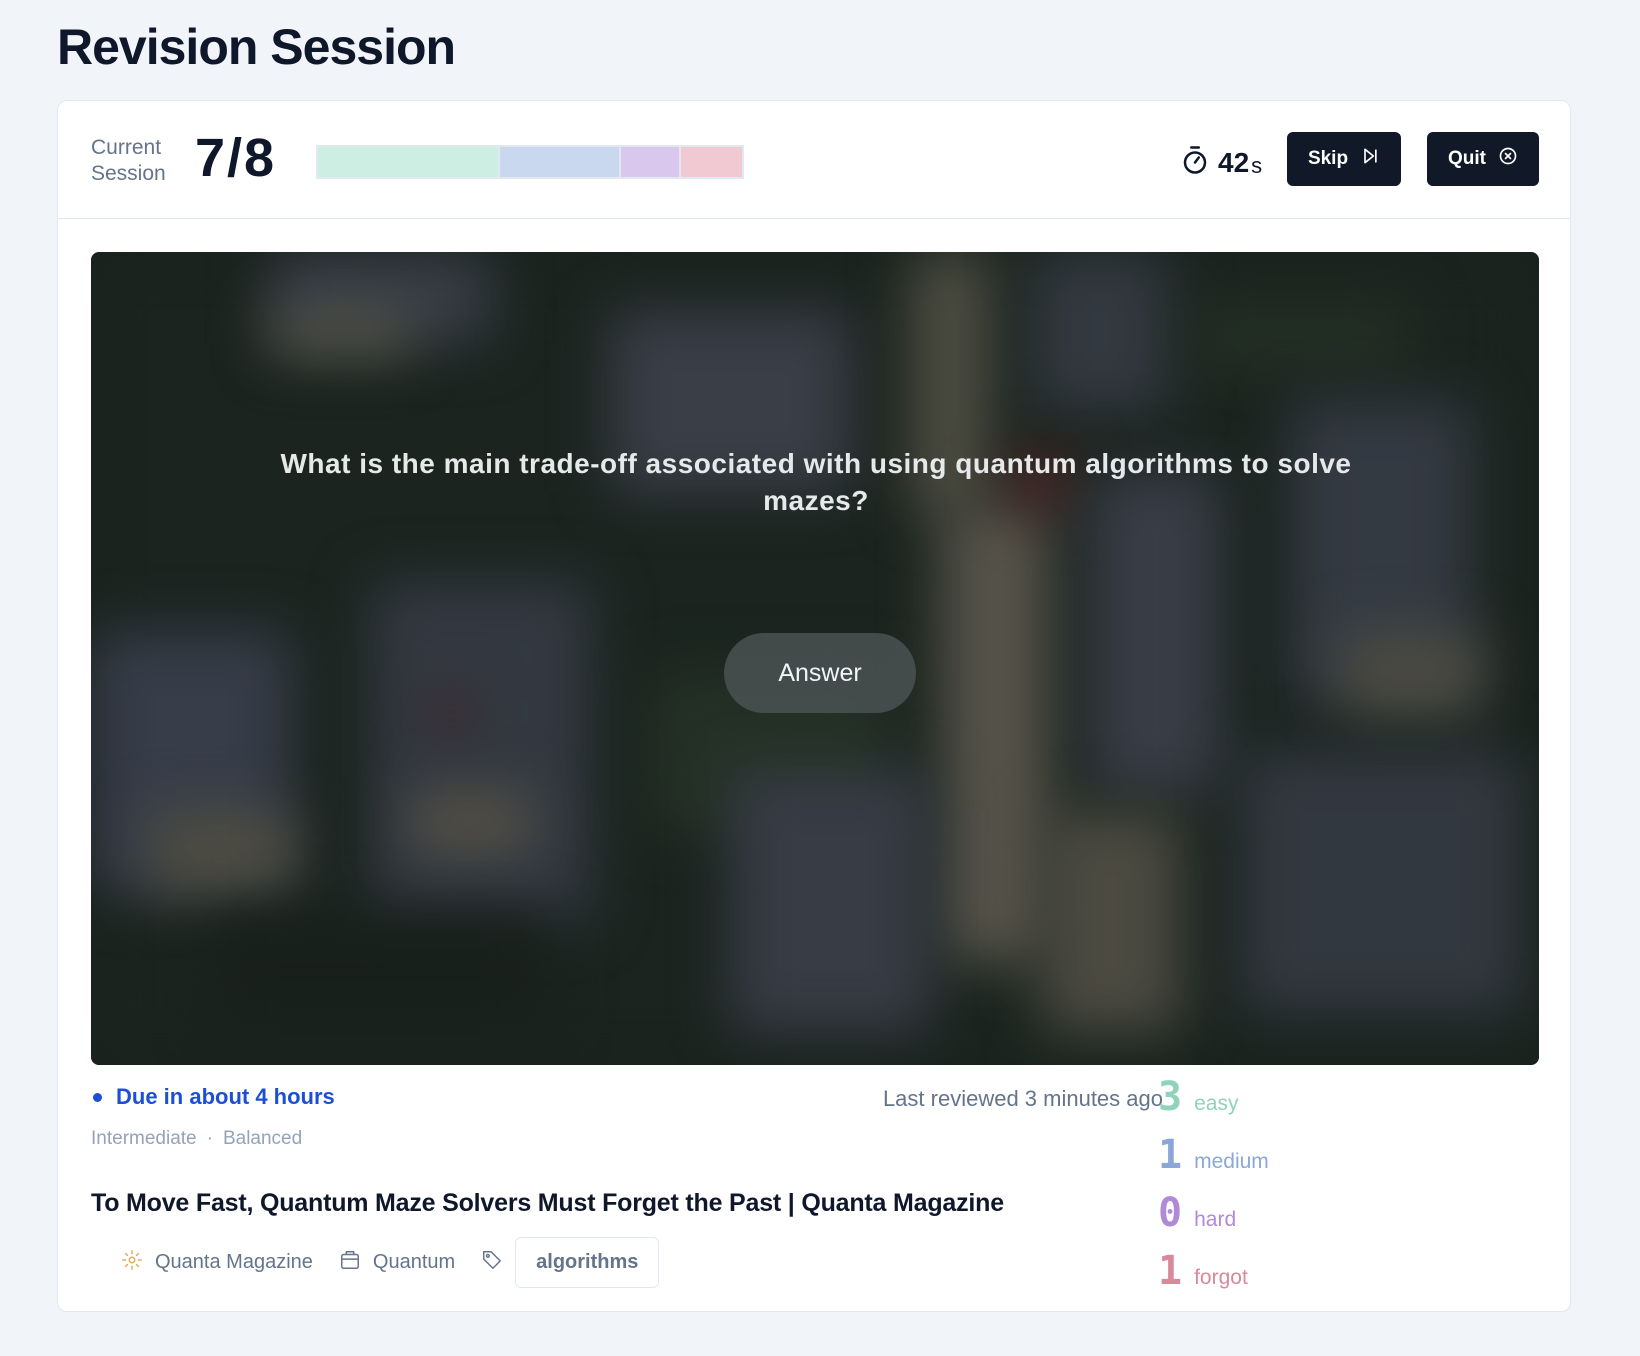  I want to click on source-item: Quanta Magazine, so click(217, 1263).